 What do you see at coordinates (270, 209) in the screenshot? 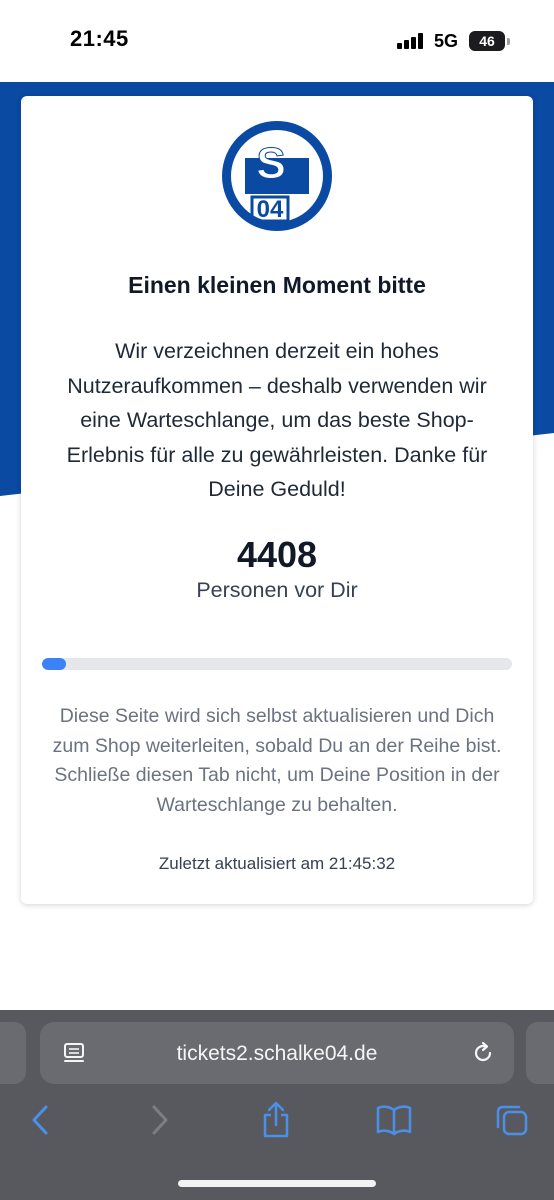
I see `svg-text: 04` at bounding box center [270, 209].